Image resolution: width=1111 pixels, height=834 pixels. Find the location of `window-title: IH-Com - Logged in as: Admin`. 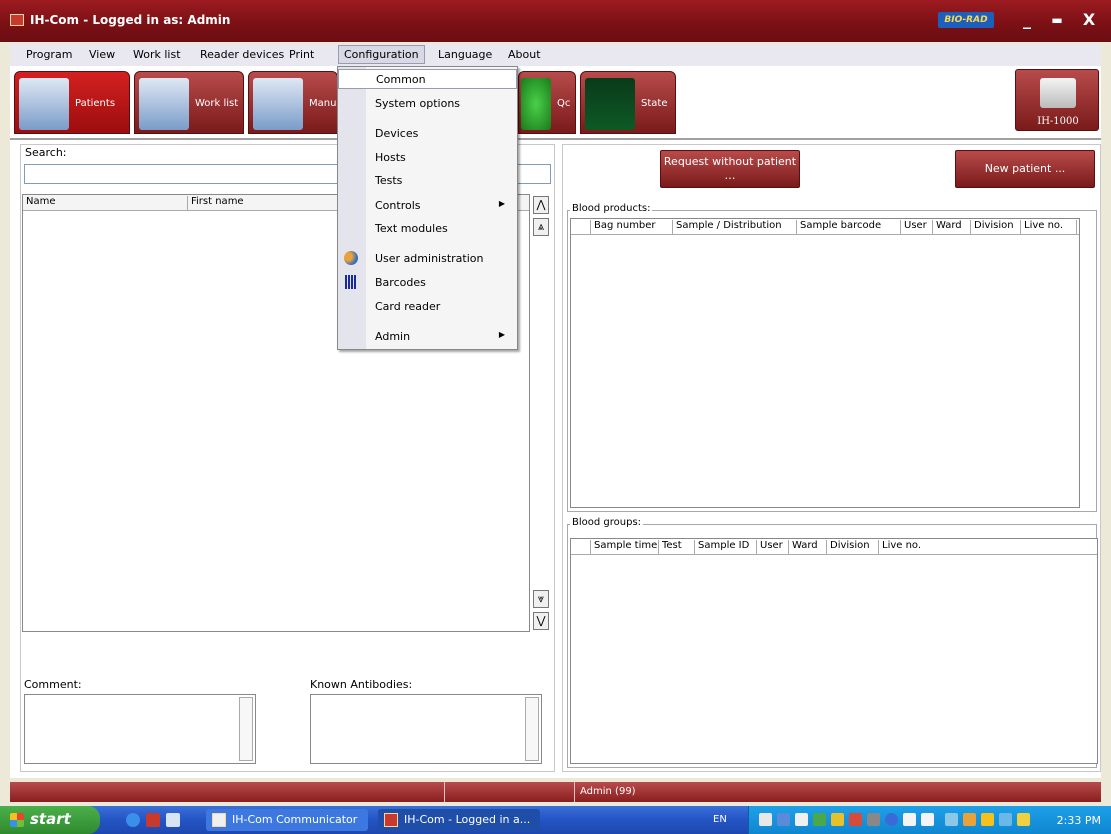

window-title: IH-Com - Logged in as: Admin is located at coordinates (130, 20).